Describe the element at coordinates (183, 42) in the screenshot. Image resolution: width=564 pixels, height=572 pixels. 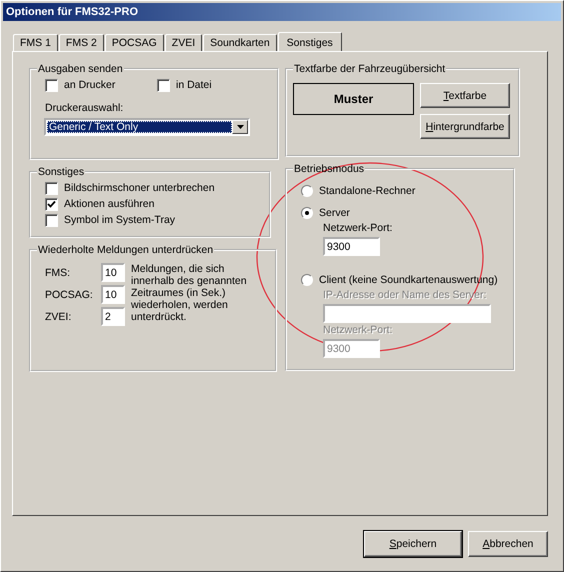
I see `tab: ZVEI` at that location.